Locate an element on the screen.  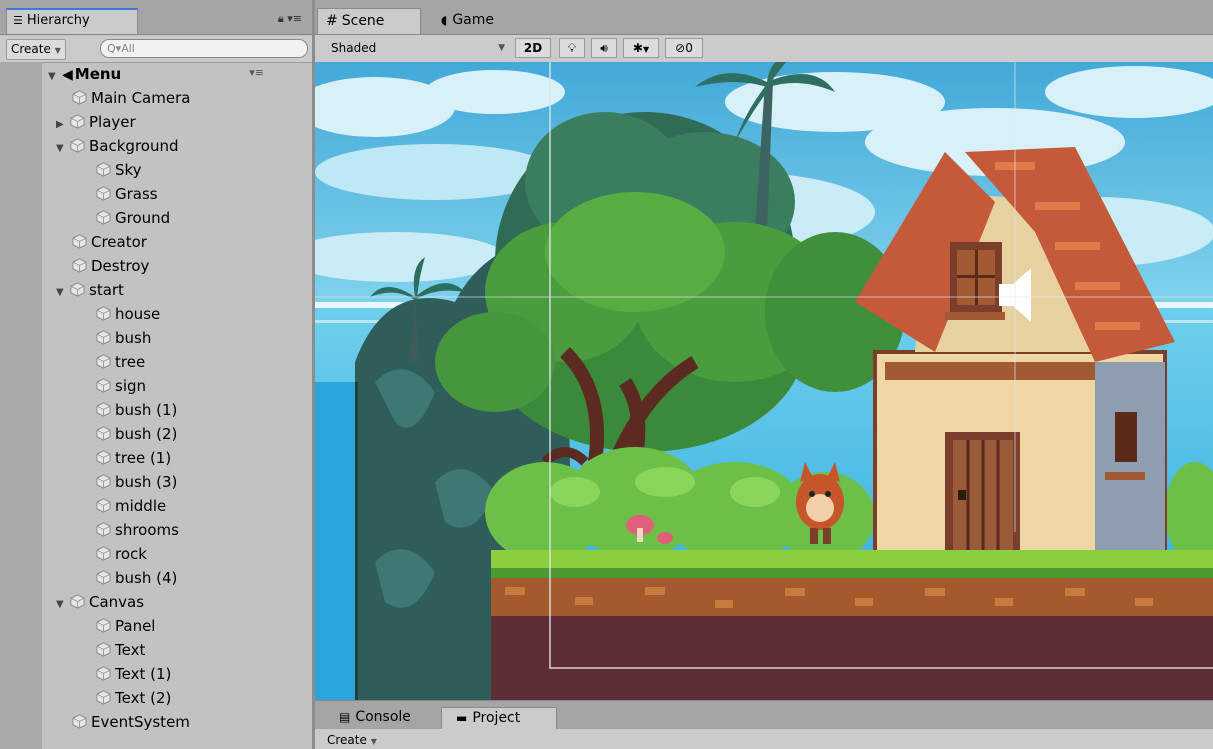
hierarchy-root-menu: ▼ ◀ Menu is located at coordinates (84, 74).